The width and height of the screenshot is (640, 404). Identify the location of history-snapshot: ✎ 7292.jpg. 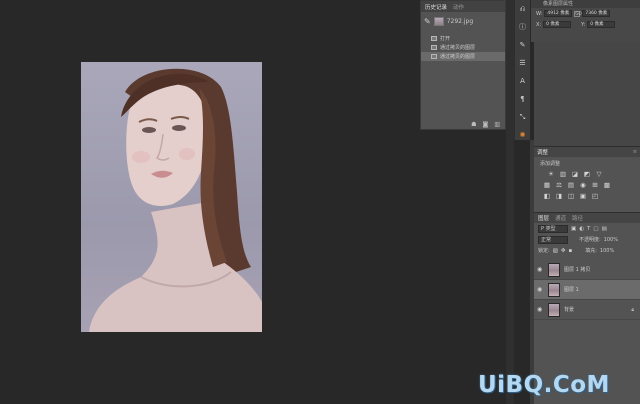
(463, 21).